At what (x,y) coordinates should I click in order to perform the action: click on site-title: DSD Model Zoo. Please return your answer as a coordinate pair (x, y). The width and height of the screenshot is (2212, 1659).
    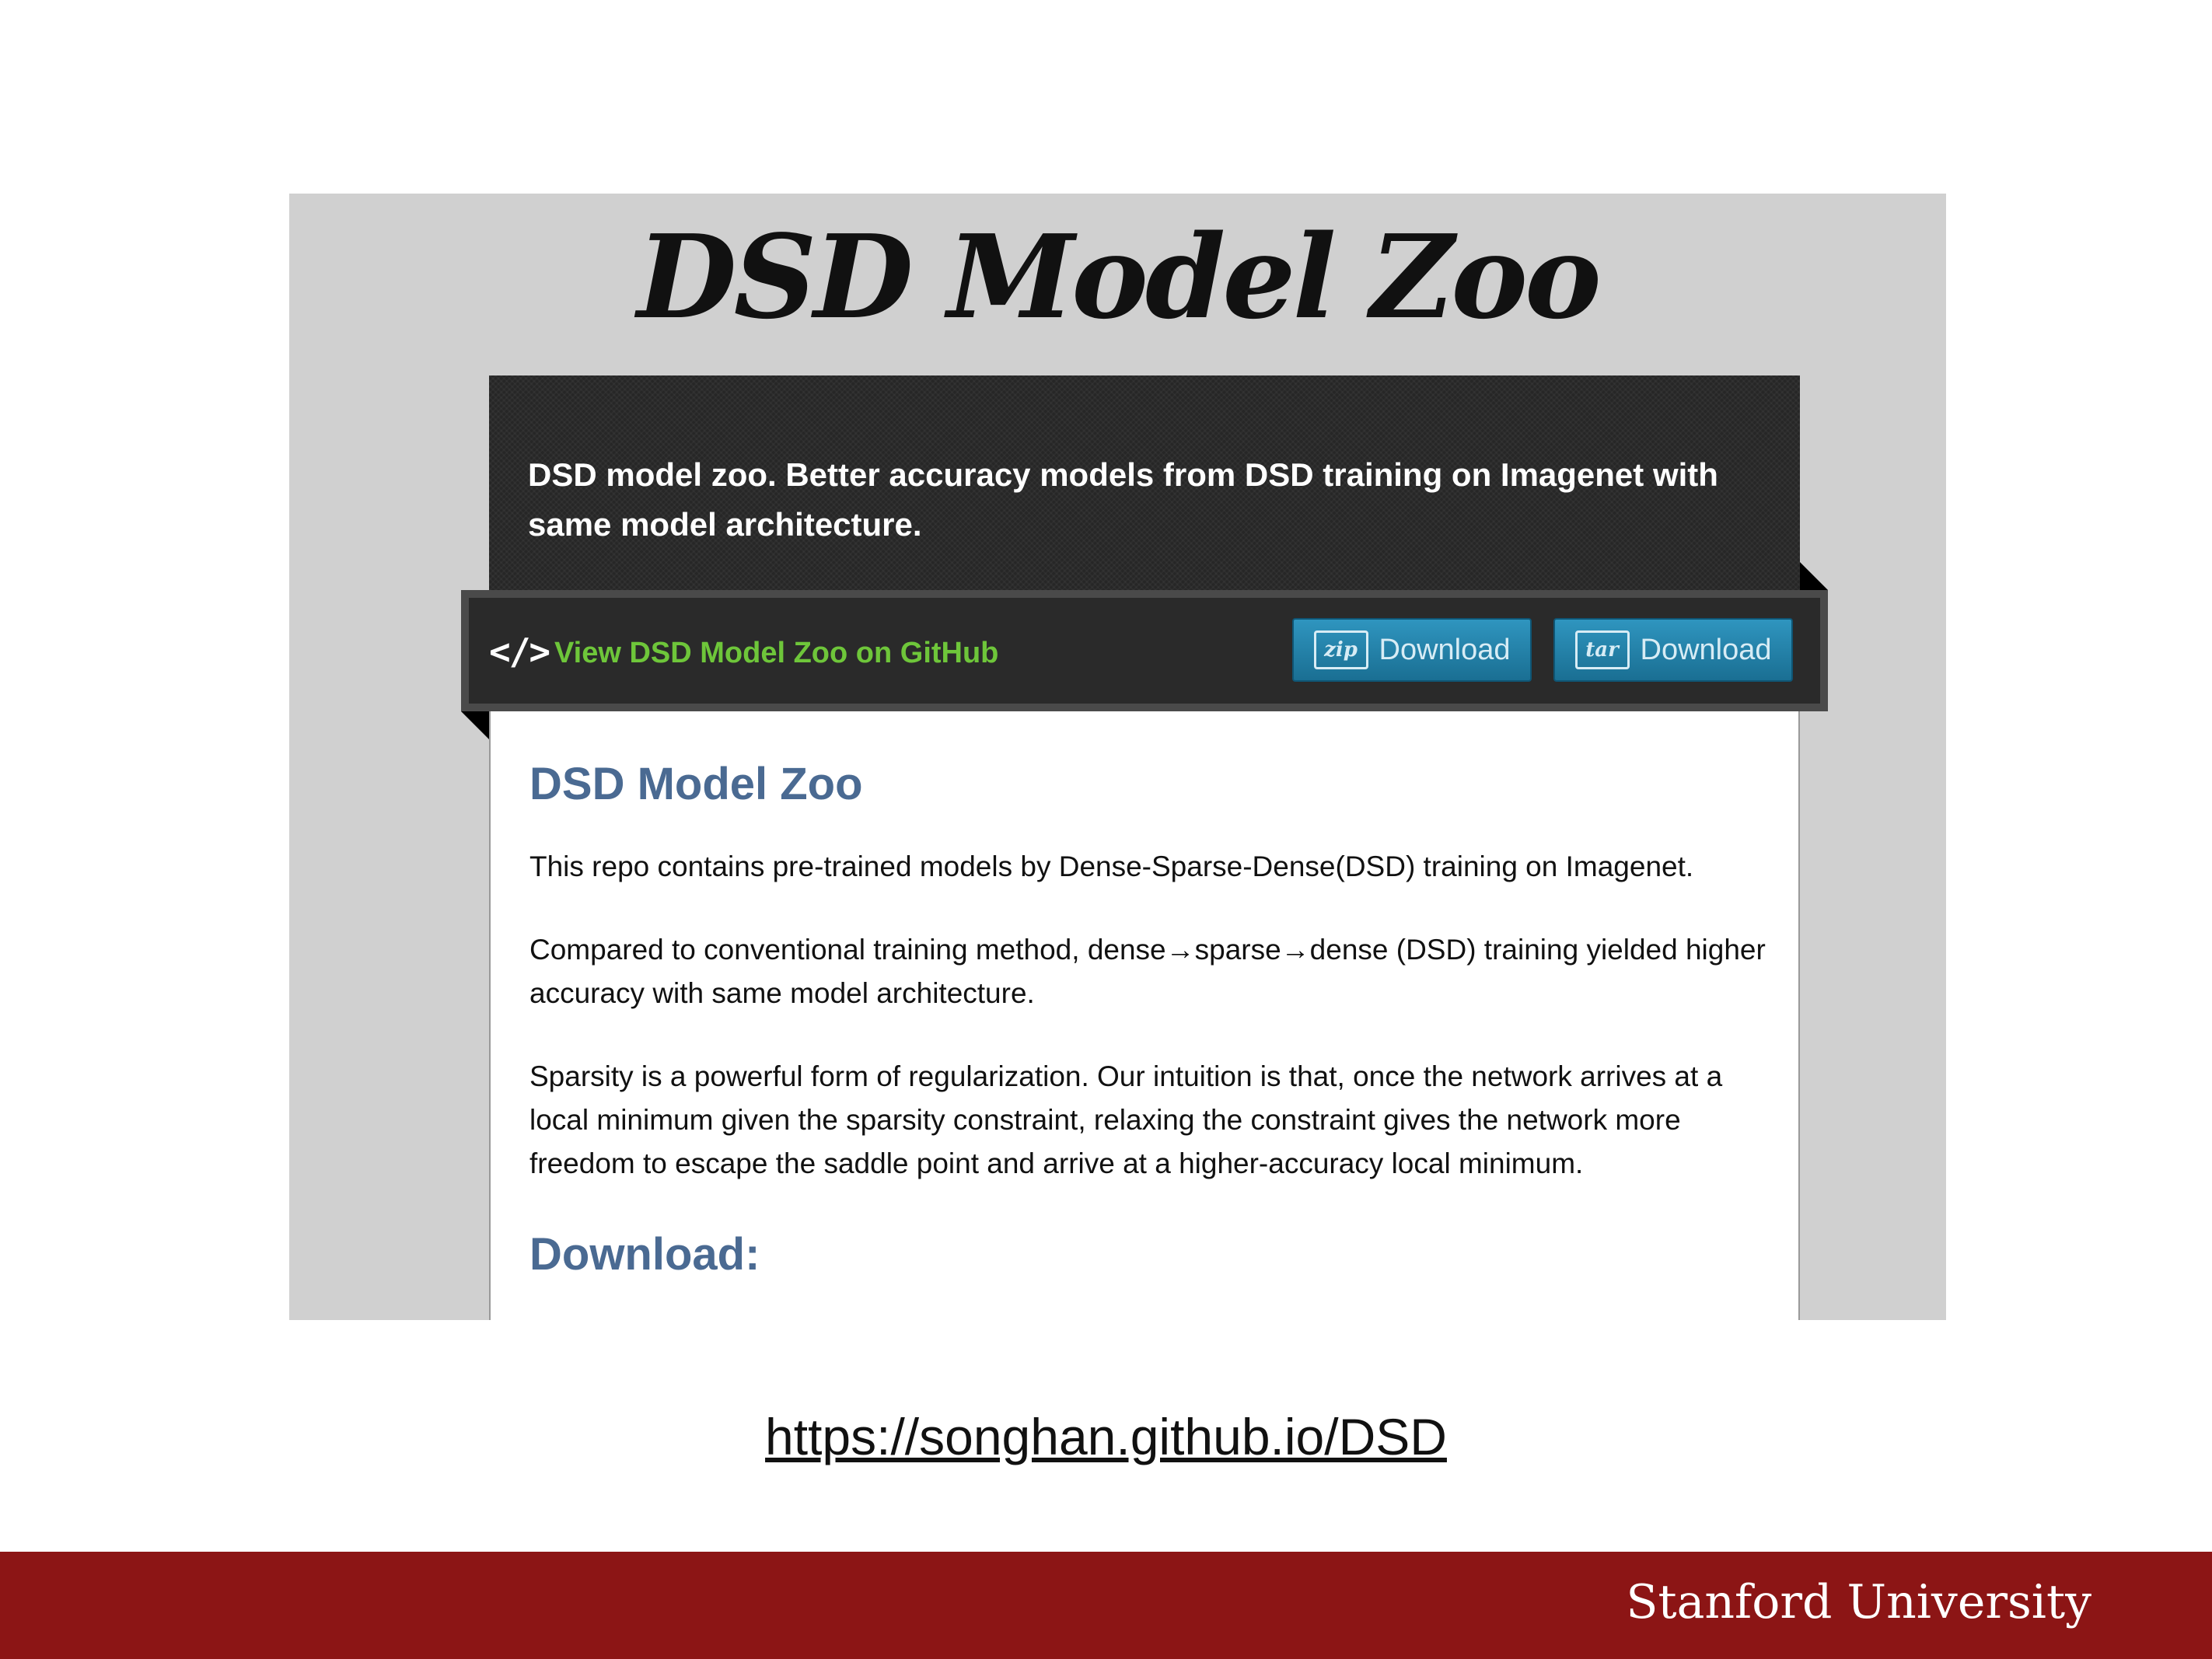
    Looking at the image, I should click on (1119, 276).